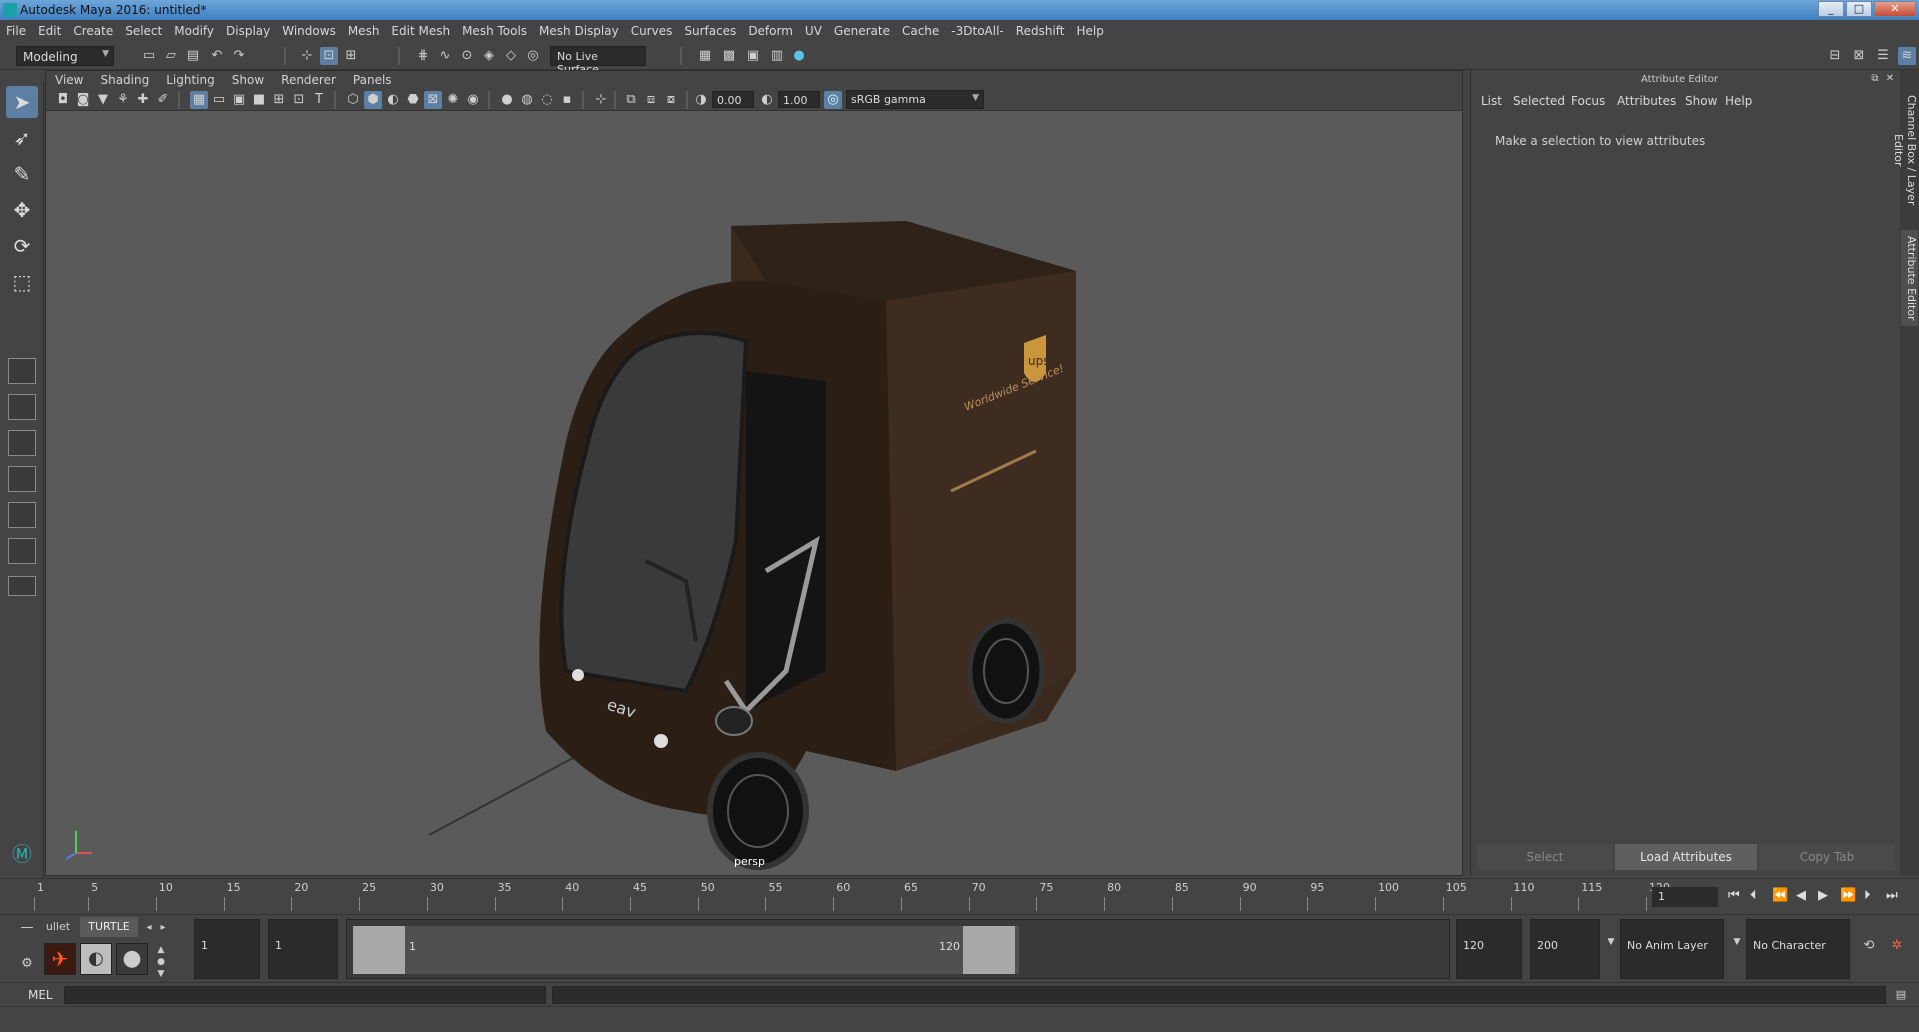 This screenshot has height=1032, width=1919. What do you see at coordinates (467, 56) in the screenshot?
I see `snap-point-icon: ⊙` at bounding box center [467, 56].